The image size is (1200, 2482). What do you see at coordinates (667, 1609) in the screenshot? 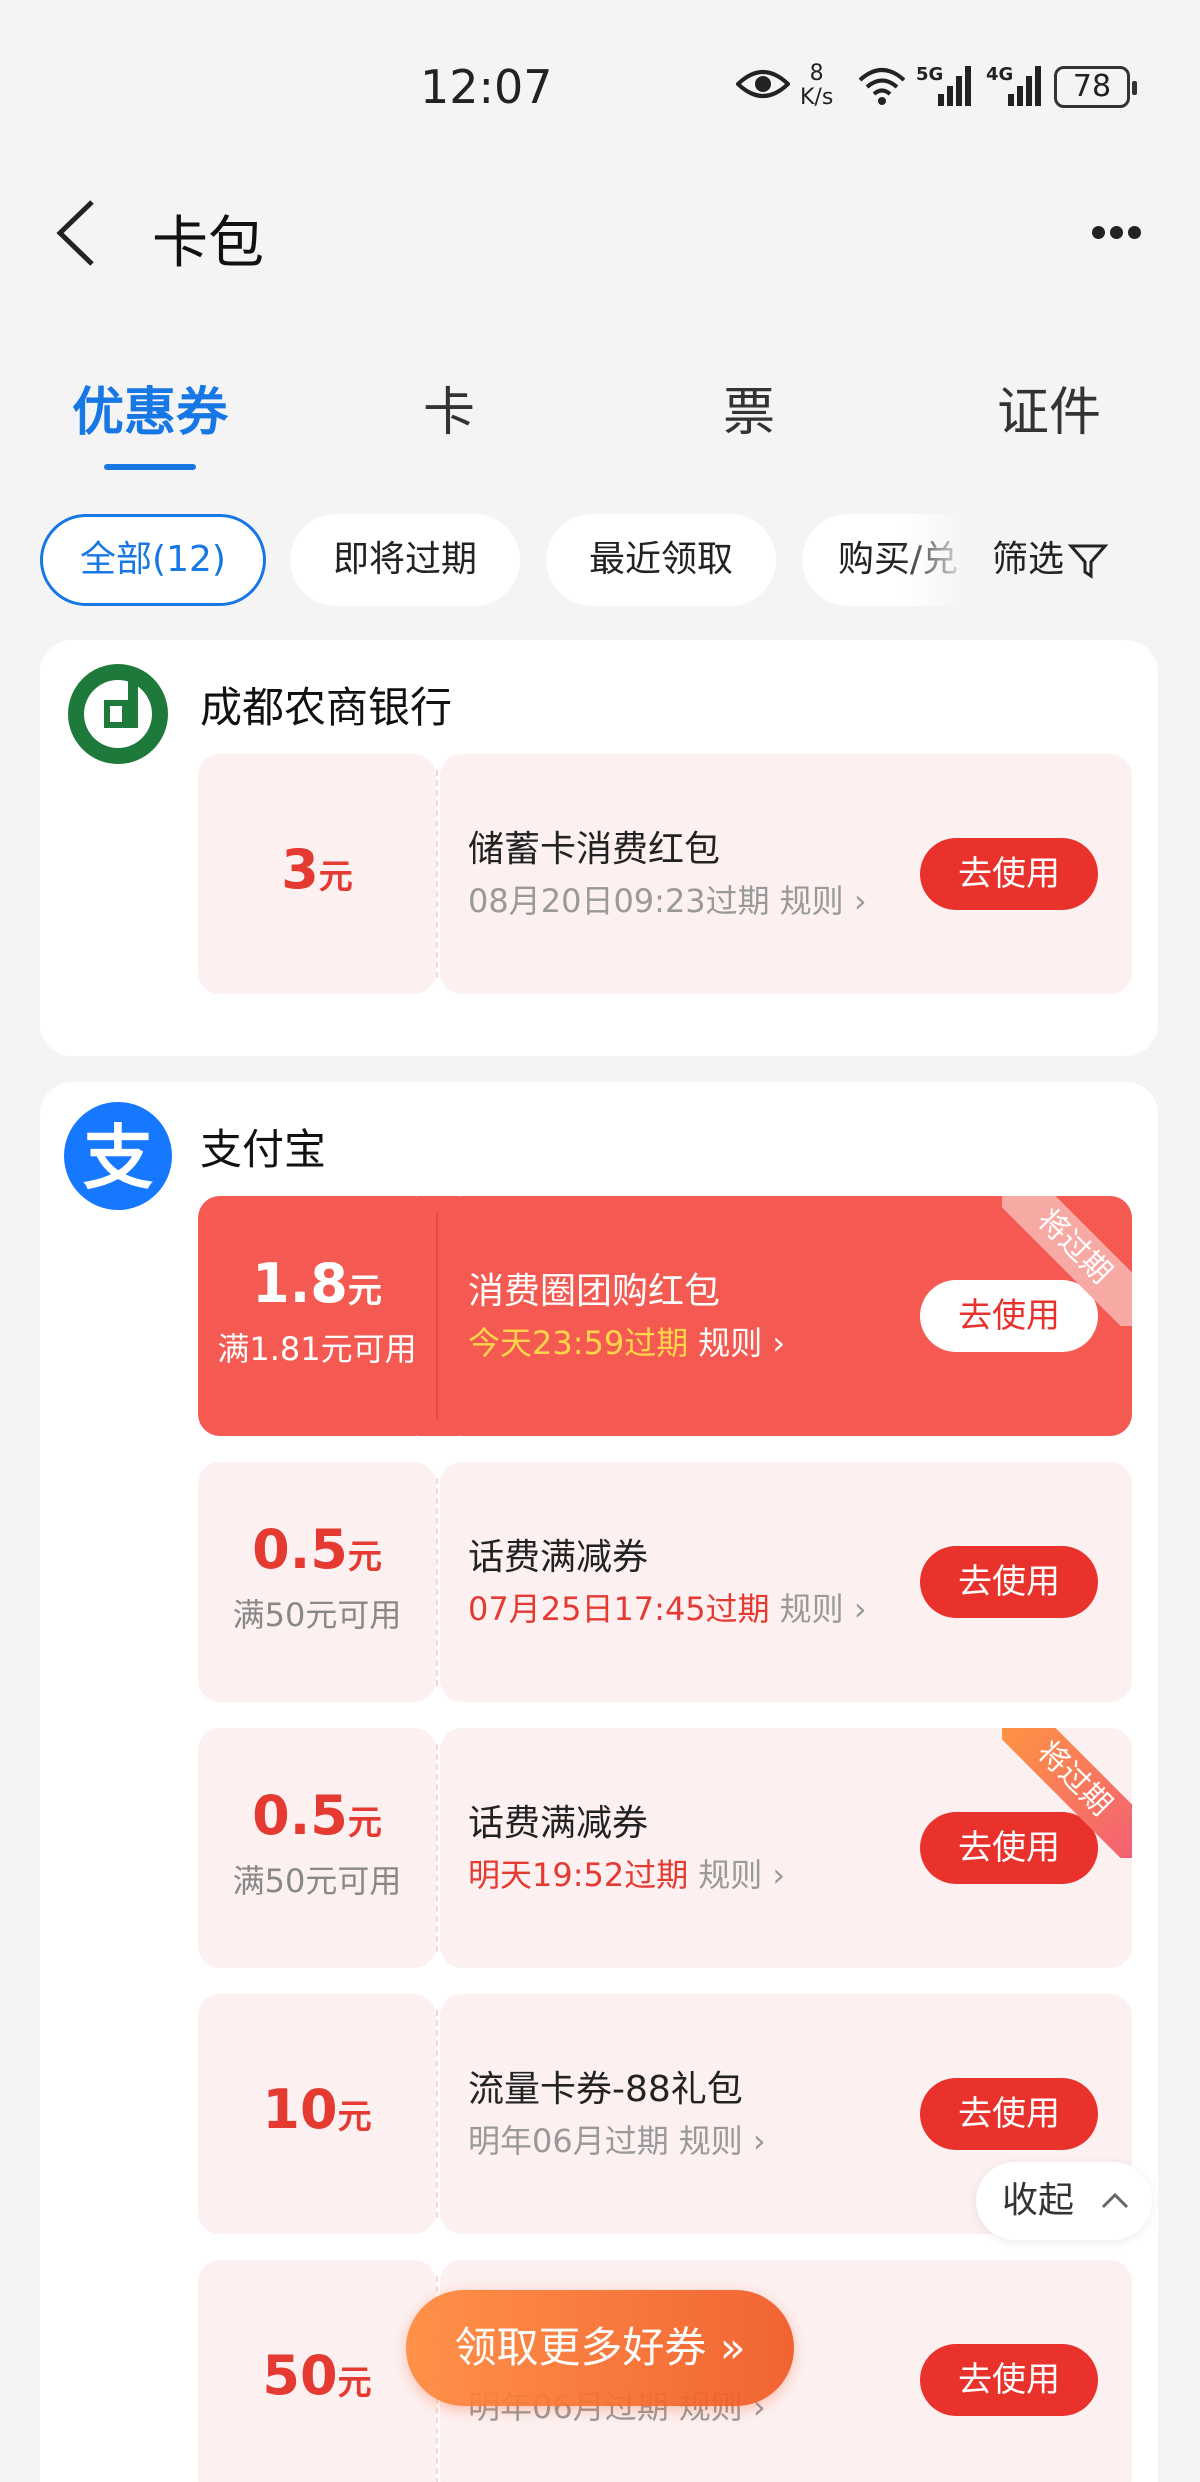
I see `coupon-expiry: 07月25日17:45过期 规则 ›` at bounding box center [667, 1609].